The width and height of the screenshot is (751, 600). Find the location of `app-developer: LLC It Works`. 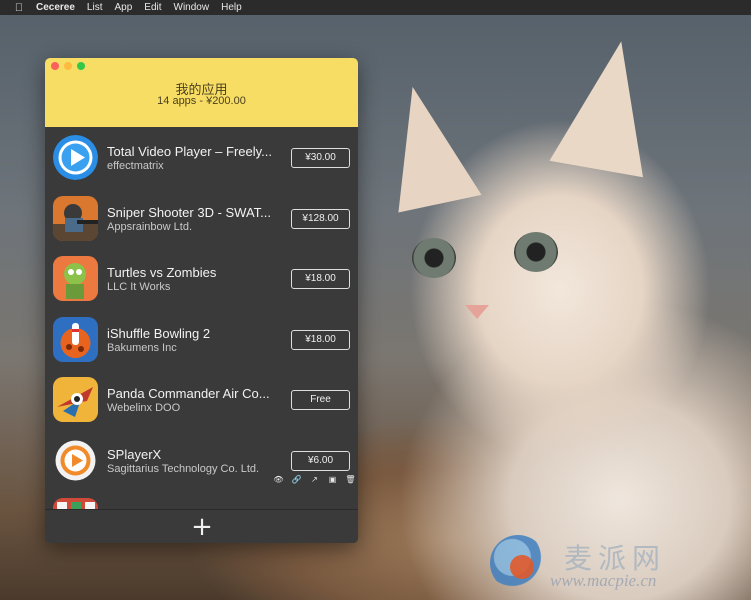

app-developer: LLC It Works is located at coordinates (139, 287).